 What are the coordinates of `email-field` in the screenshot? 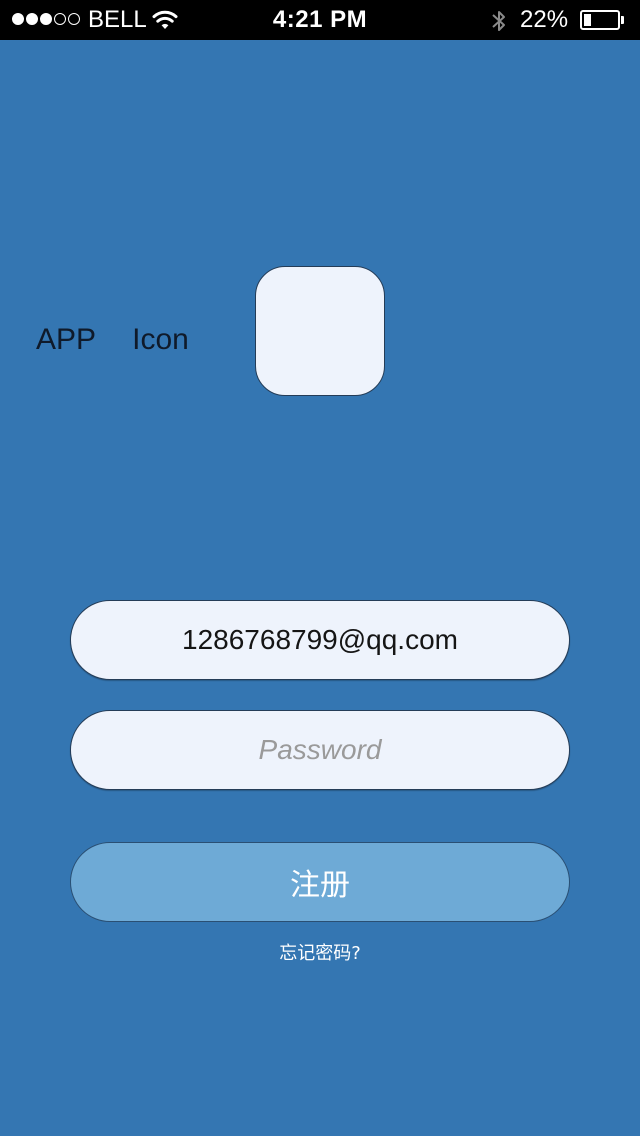 It's located at (320, 640).